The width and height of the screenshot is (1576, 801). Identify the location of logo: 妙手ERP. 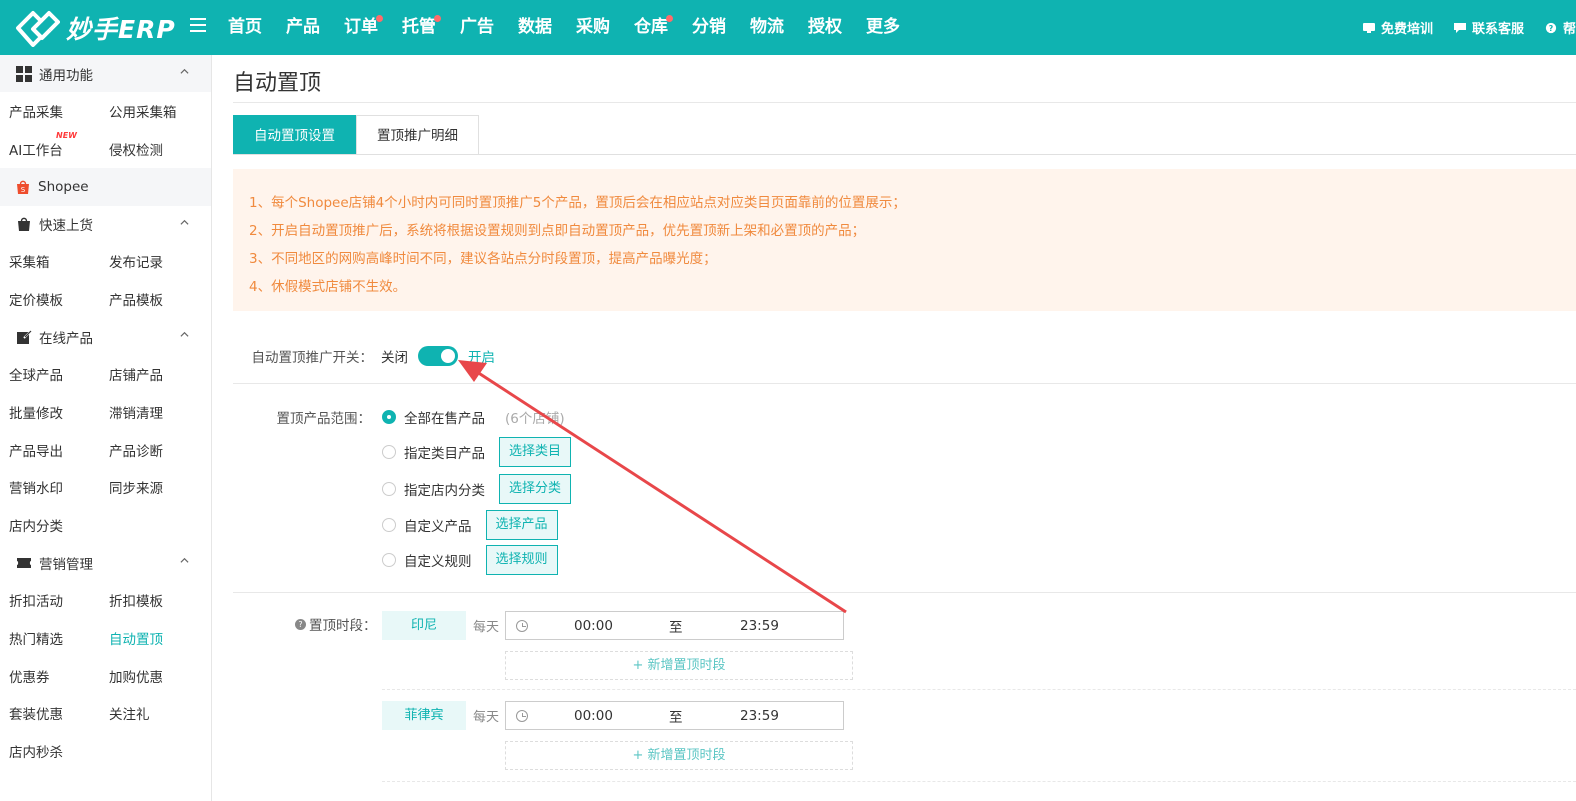
(95, 28).